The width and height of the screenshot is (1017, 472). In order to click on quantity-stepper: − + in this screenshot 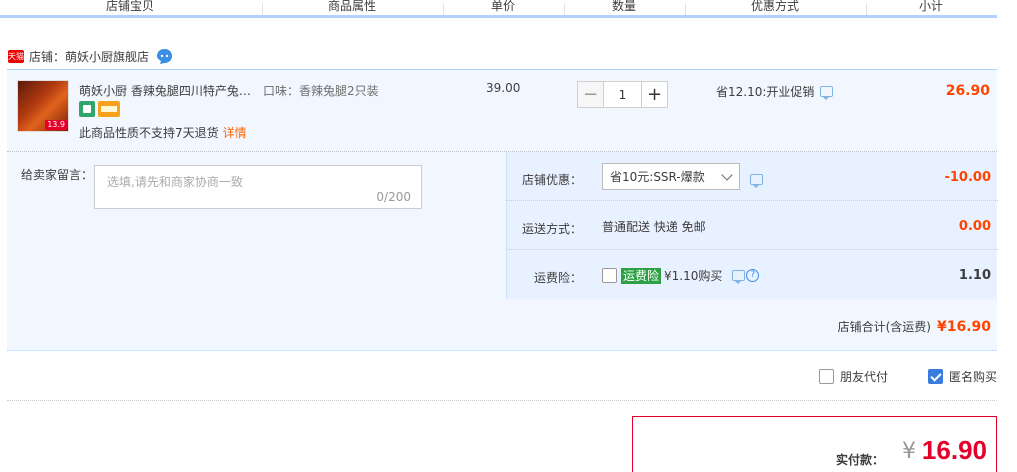, I will do `click(622, 94)`.